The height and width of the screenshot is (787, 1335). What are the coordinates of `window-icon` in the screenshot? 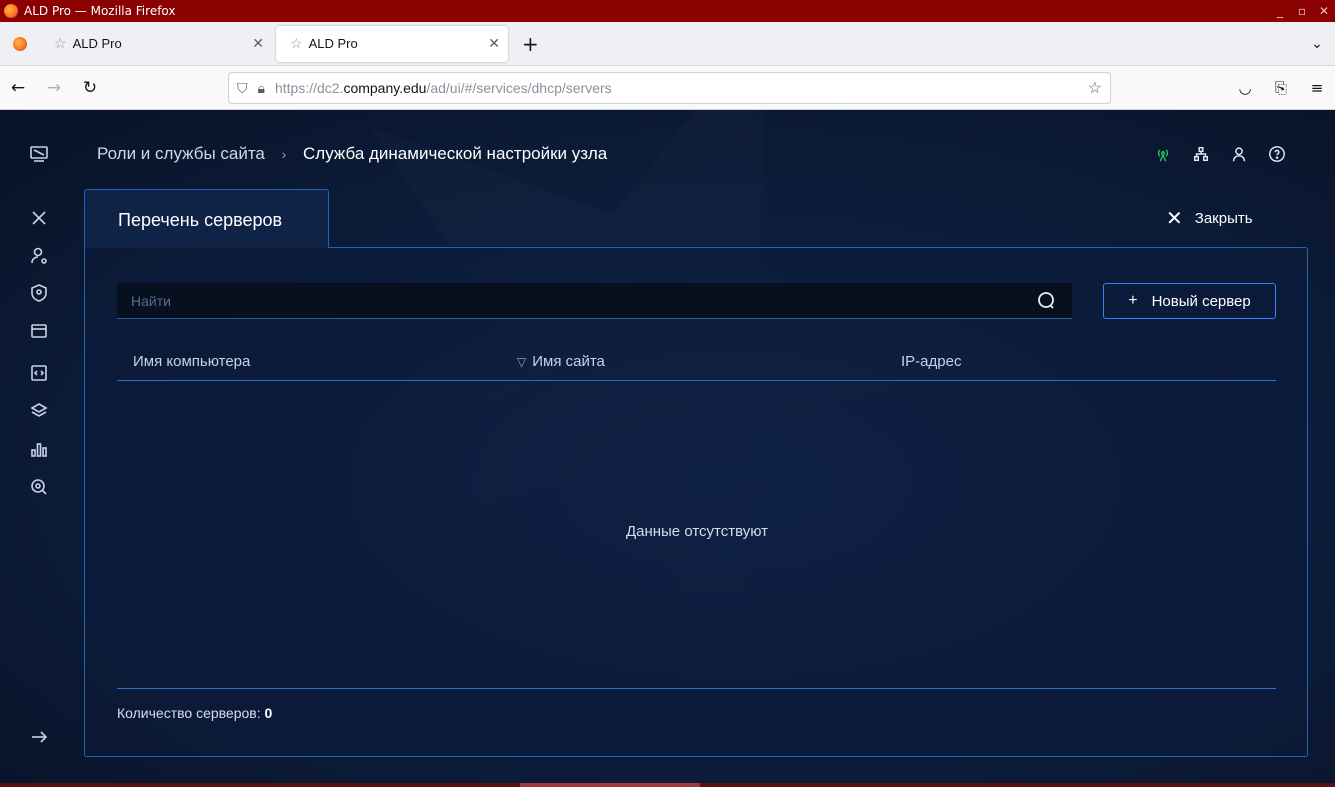 It's located at (39, 331).